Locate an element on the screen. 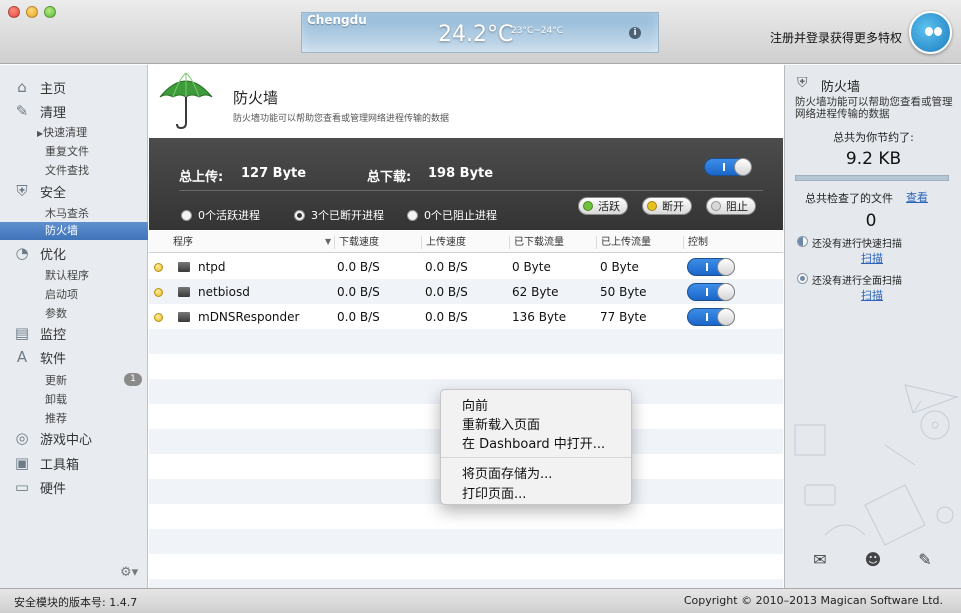 The height and width of the screenshot is (613, 961). sidebar-item-label: 安全 is located at coordinates (53, 193).